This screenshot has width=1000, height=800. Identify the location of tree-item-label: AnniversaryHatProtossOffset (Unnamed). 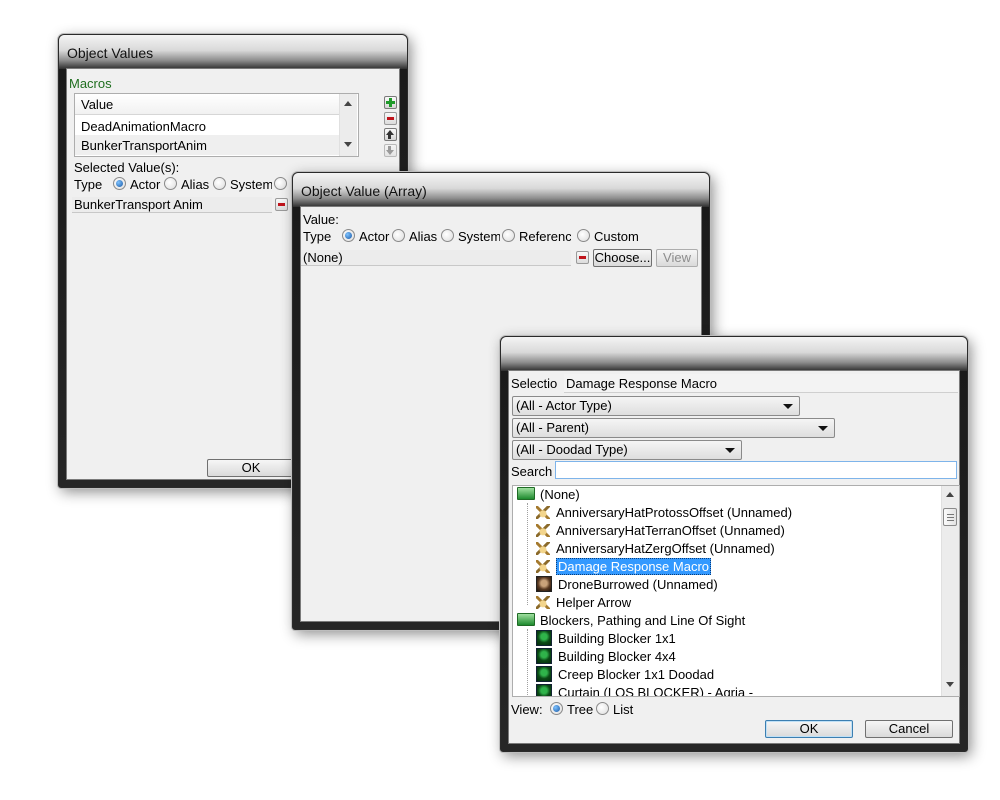
(674, 512).